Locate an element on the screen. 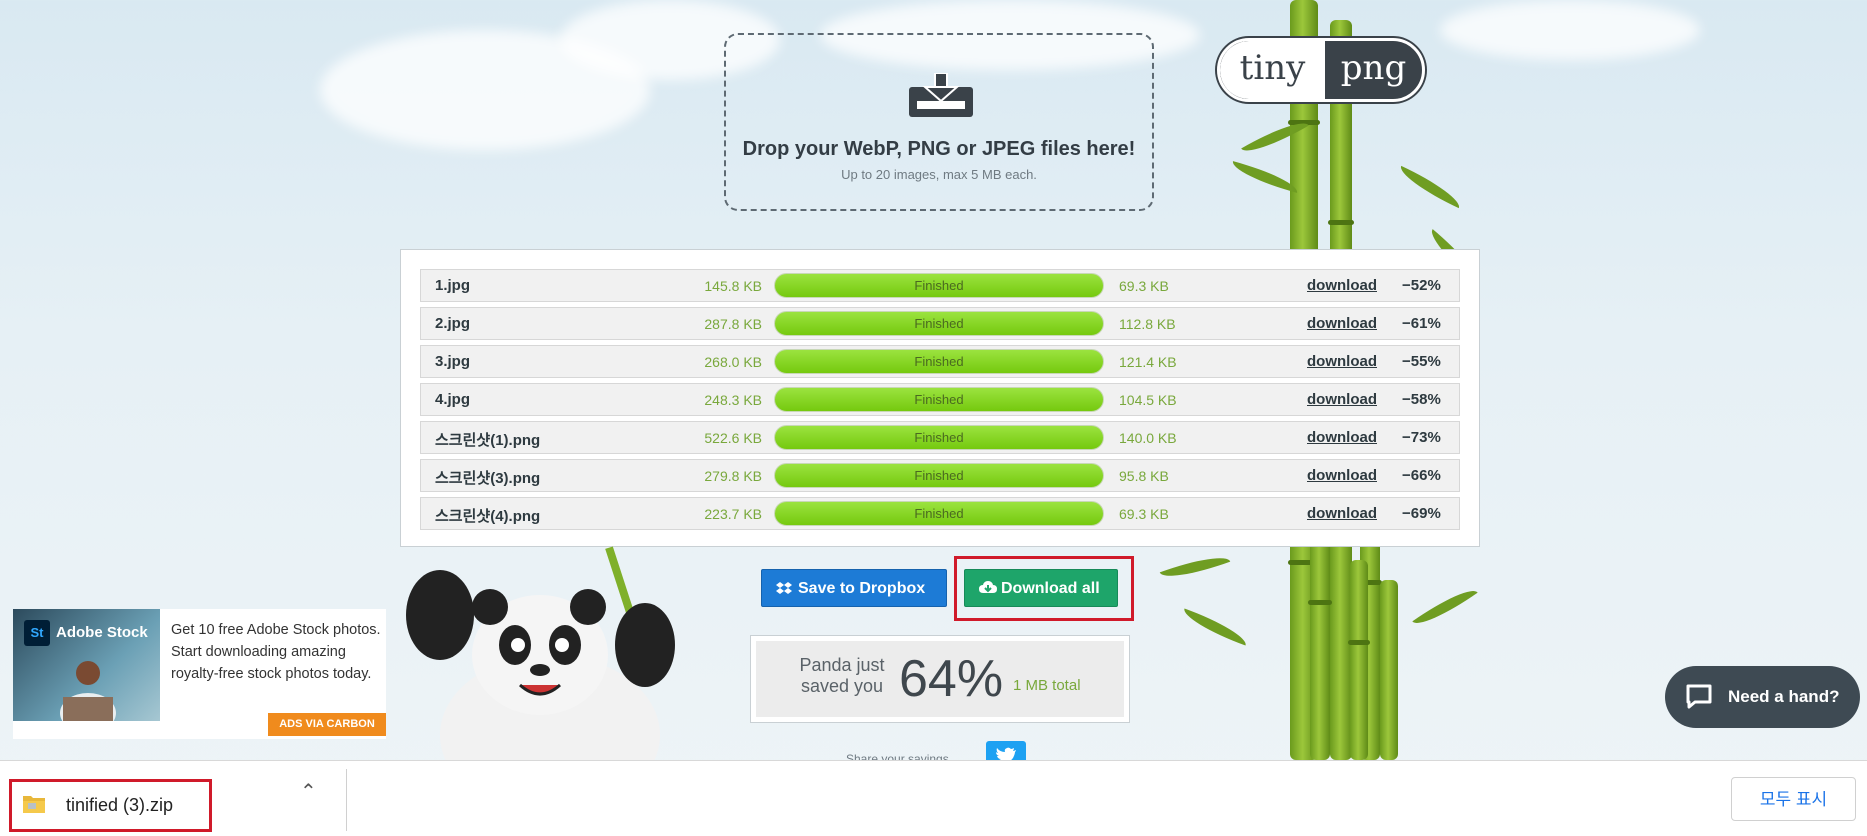 Image resolution: width=1867 pixels, height=836 pixels. savings-label: Panda just saved you is located at coordinates (842, 675).